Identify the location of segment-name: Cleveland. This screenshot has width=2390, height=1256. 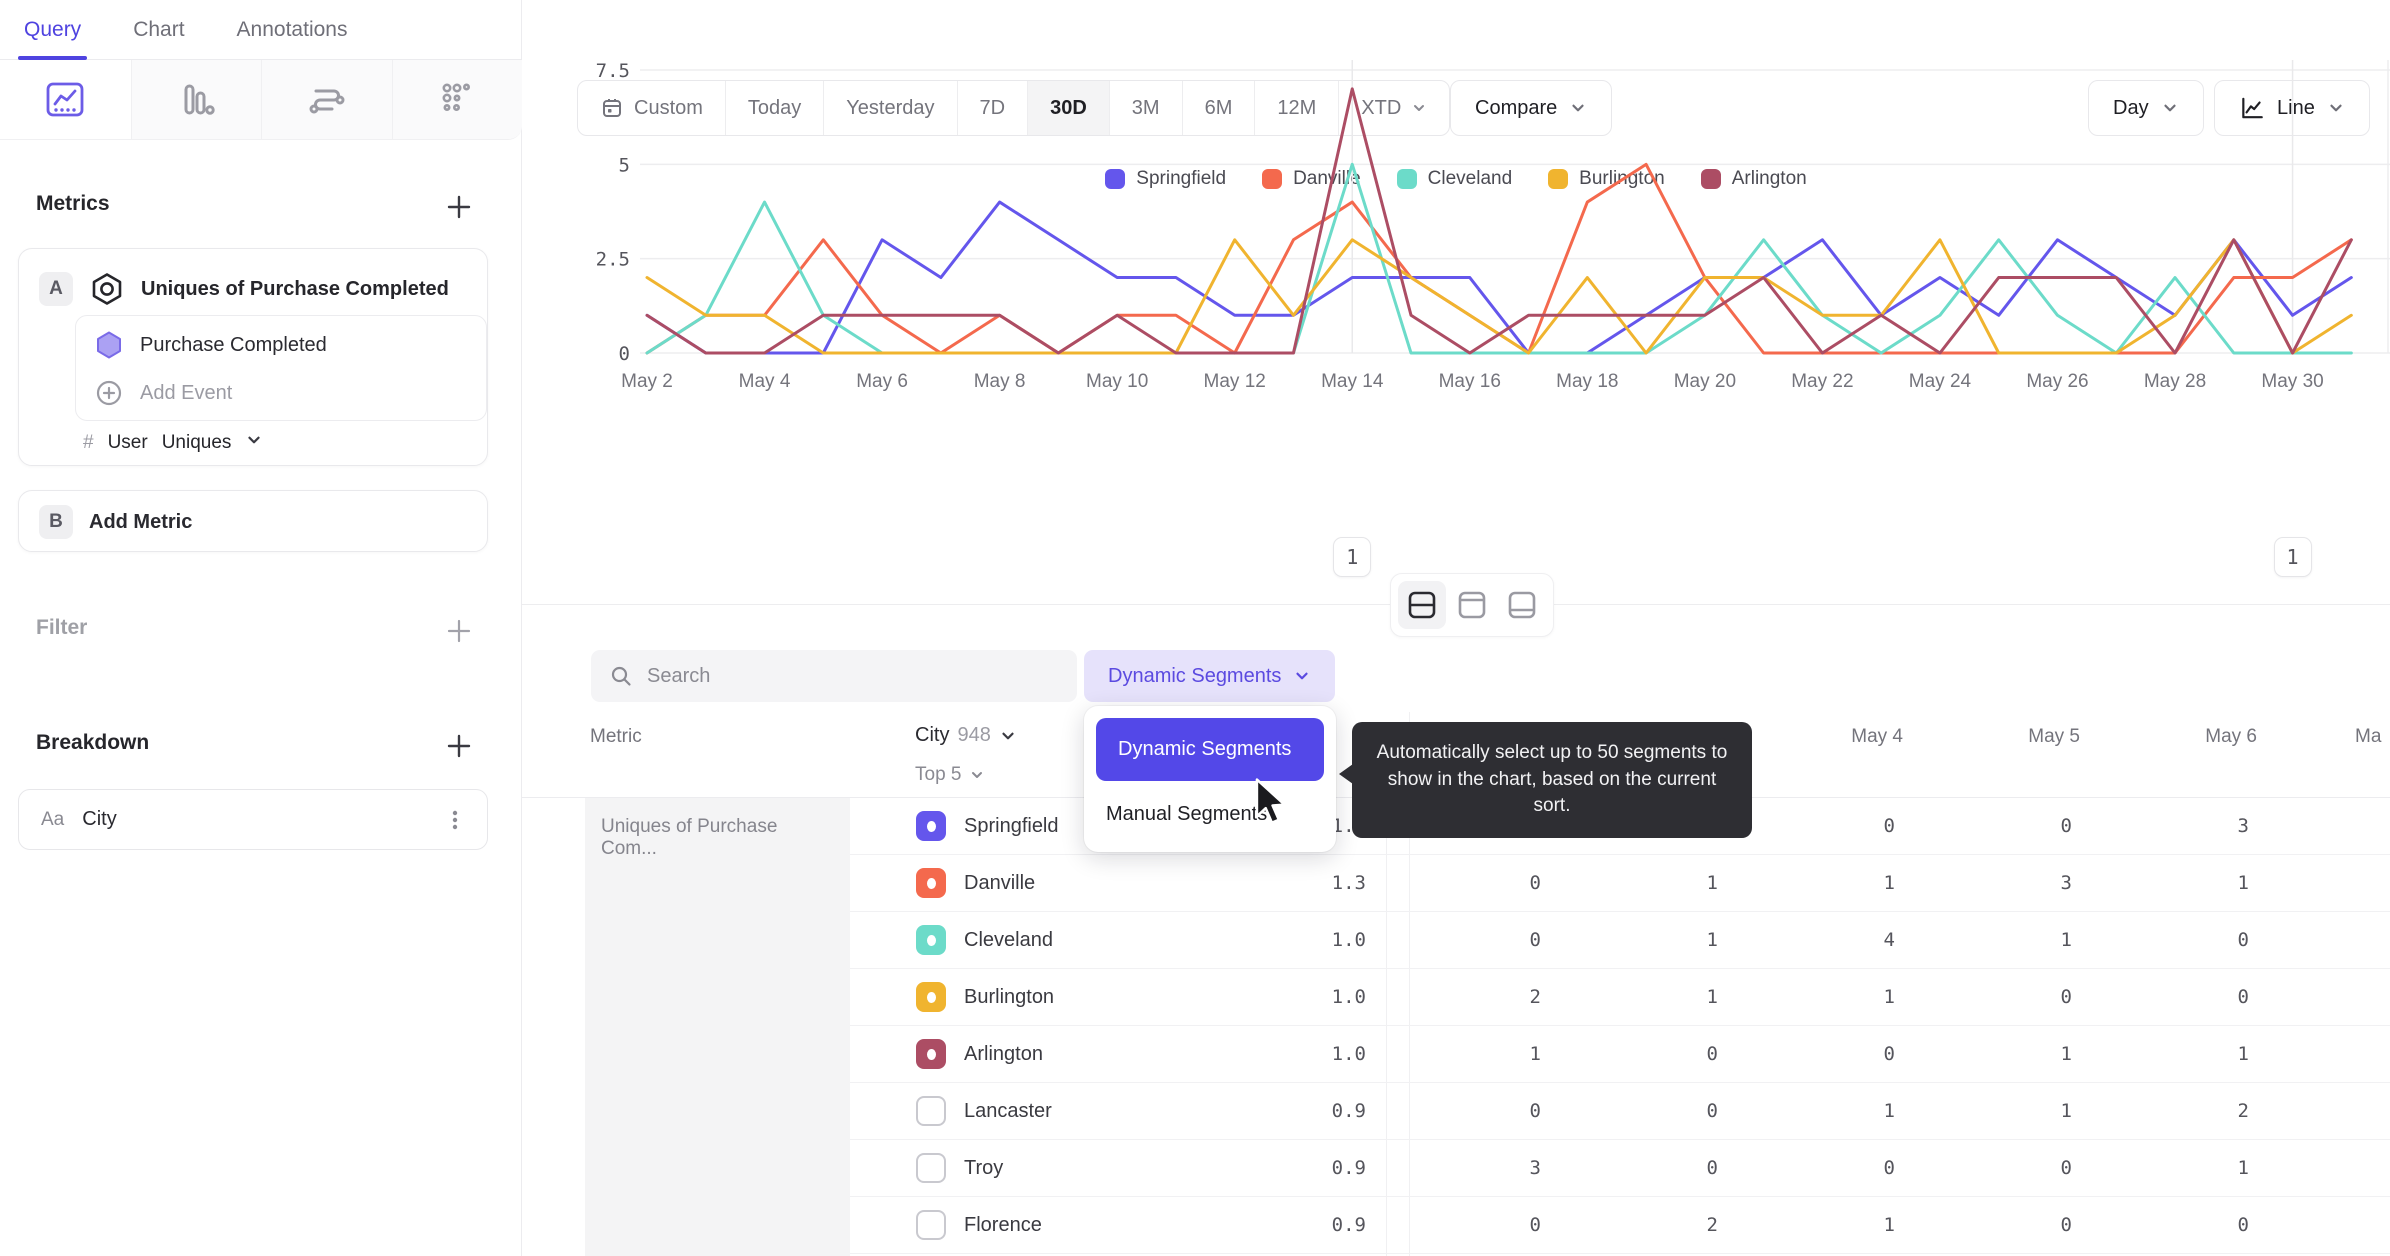
(1008, 940).